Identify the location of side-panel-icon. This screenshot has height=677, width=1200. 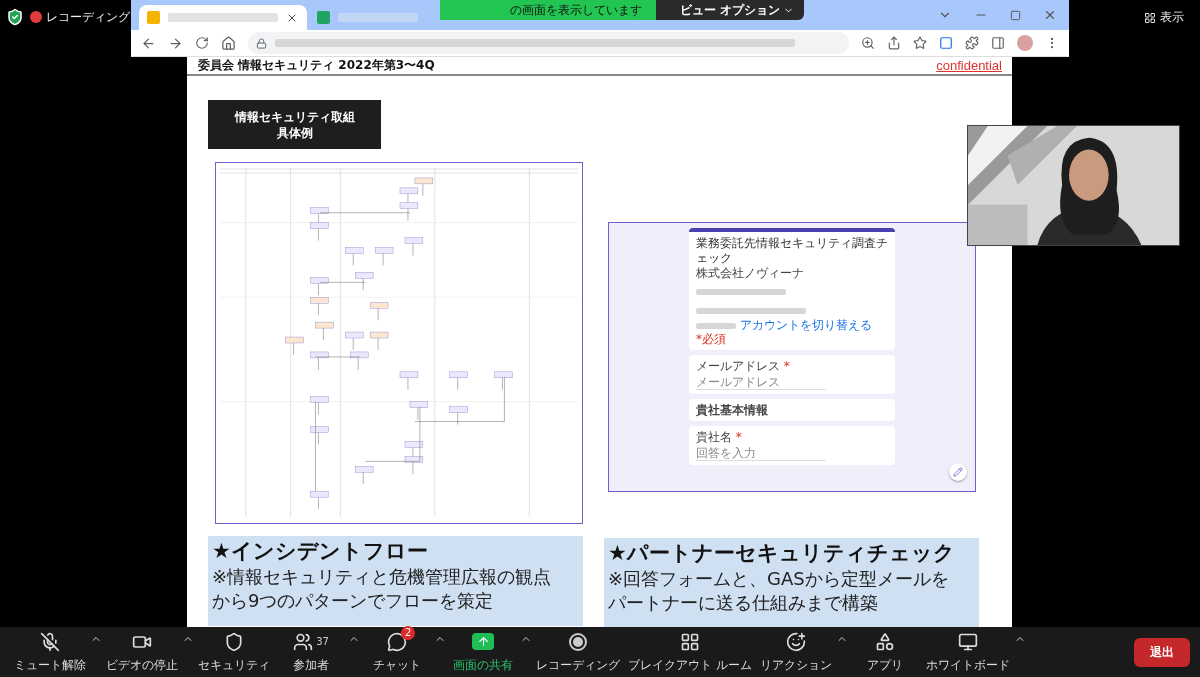
(998, 43).